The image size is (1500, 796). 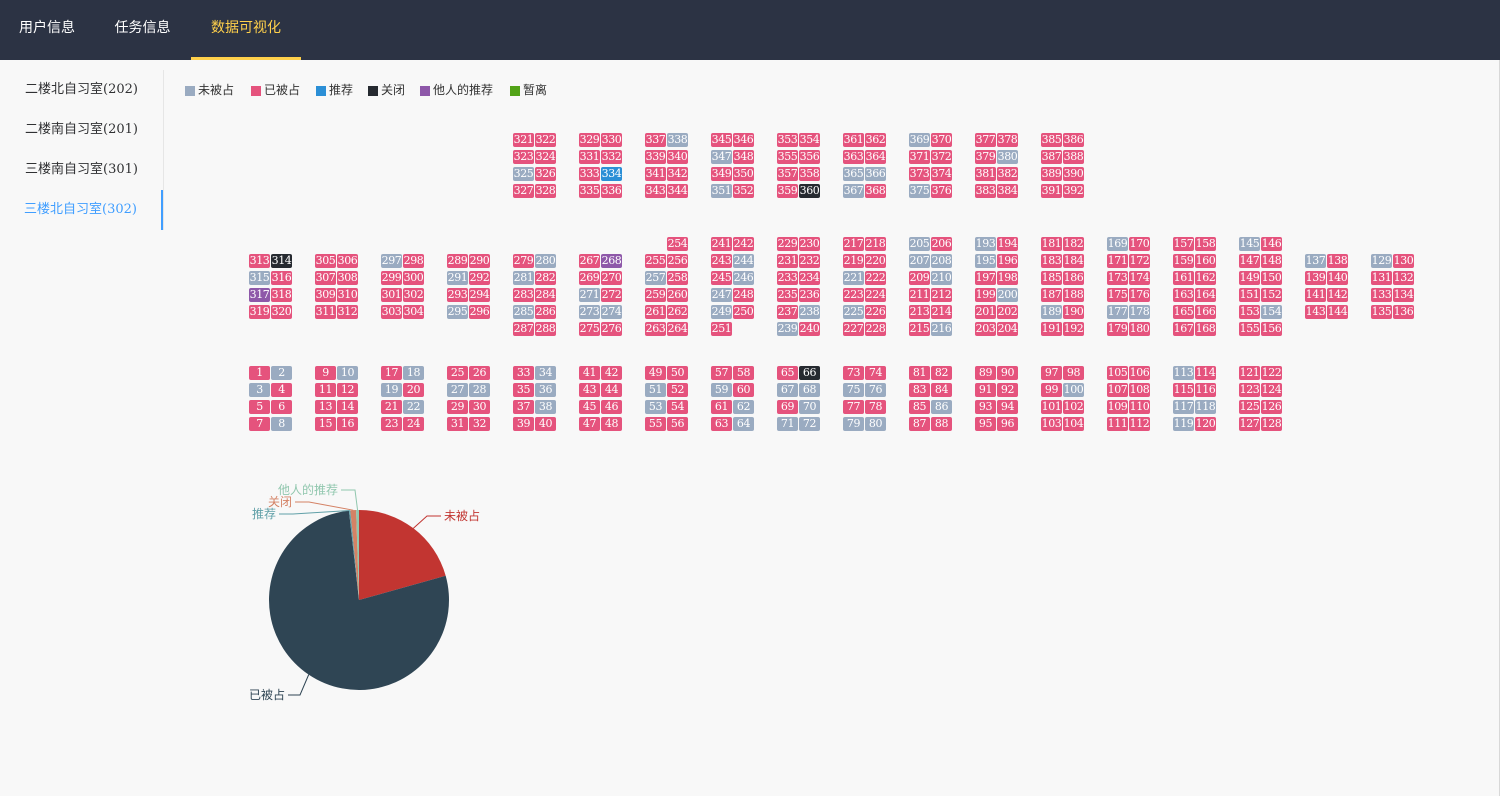 What do you see at coordinates (1205, 329) in the screenshot?
I see `seat-168: 168` at bounding box center [1205, 329].